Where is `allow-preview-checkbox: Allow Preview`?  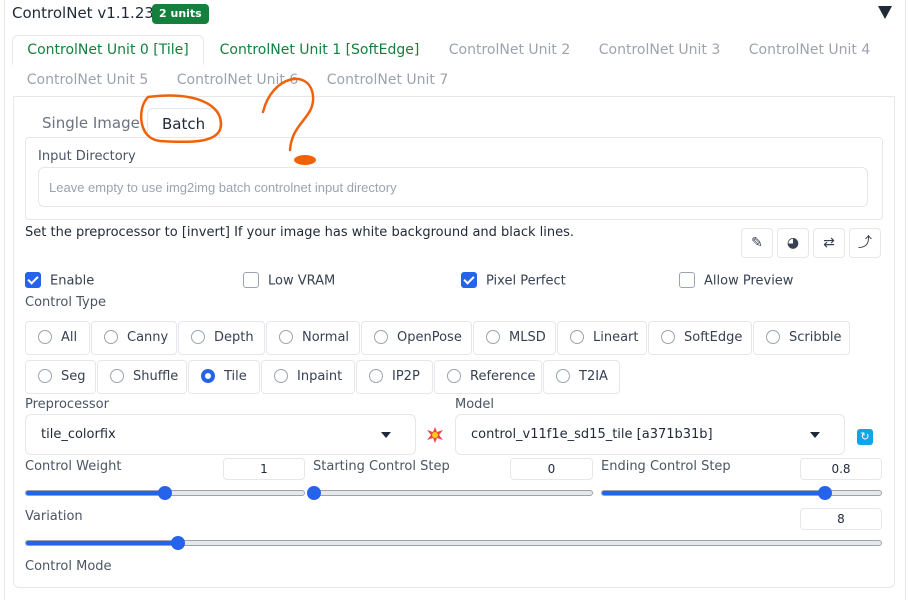 allow-preview-checkbox: Allow Preview is located at coordinates (736, 281).